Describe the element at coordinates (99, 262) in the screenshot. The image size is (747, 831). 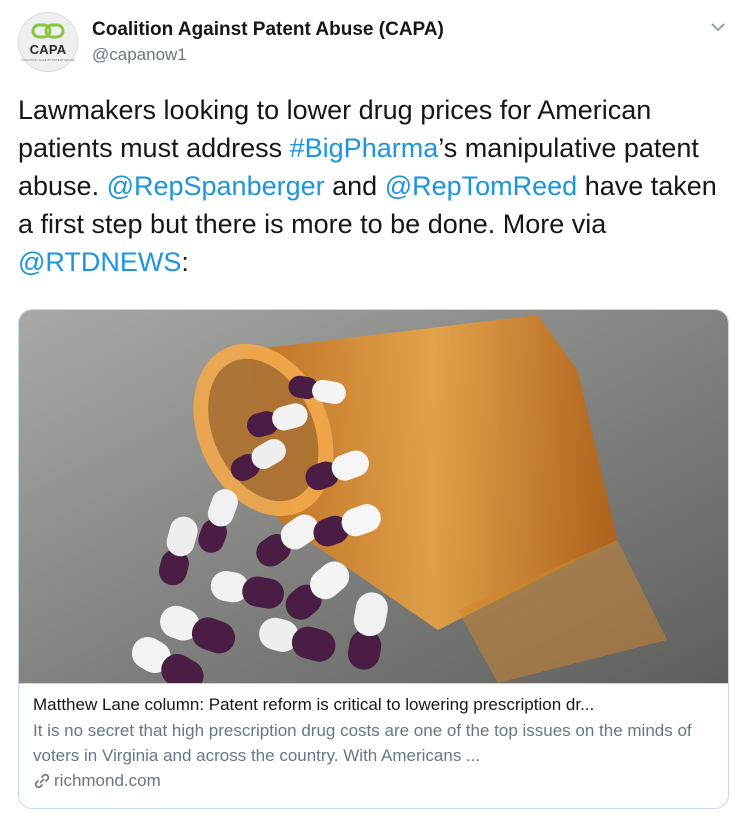
I see `mention-link-rtdnews: @RTDNEWS` at that location.